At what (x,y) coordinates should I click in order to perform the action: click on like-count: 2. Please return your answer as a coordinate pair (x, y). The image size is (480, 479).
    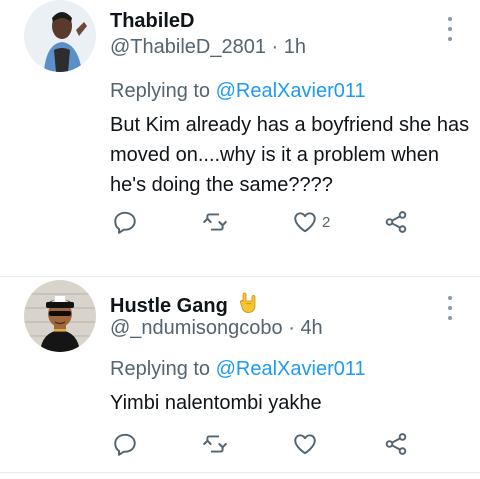
    Looking at the image, I should click on (326, 222).